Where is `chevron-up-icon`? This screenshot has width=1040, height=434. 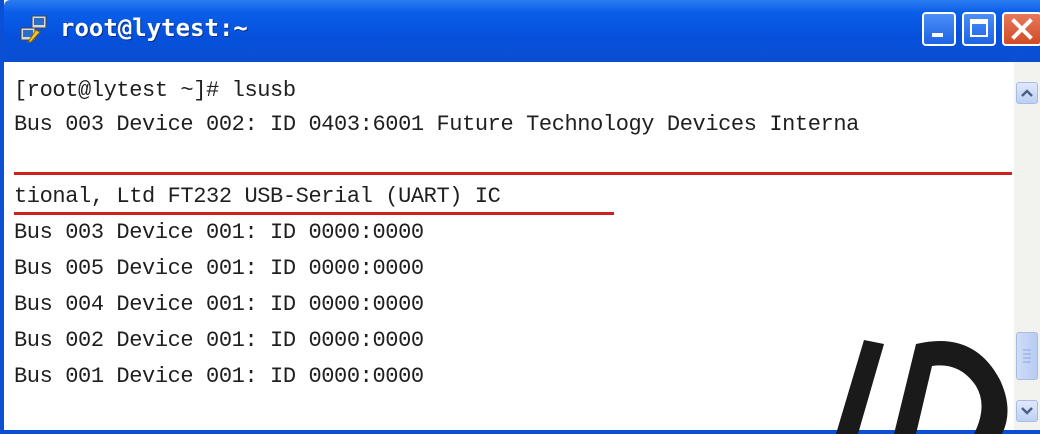
chevron-up-icon is located at coordinates (1027, 93).